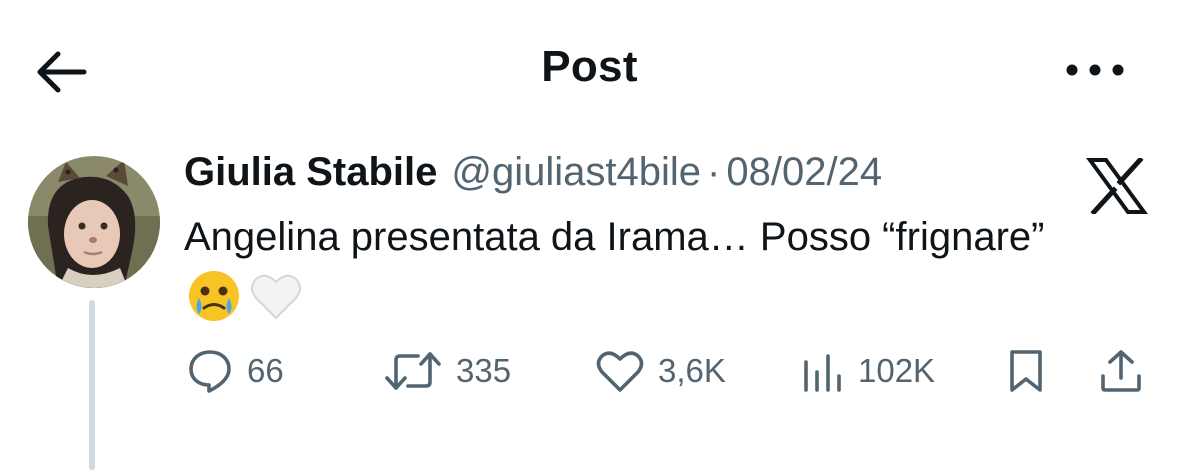 This screenshot has width=1179, height=470. Describe the element at coordinates (235, 371) in the screenshot. I see `reply-button: 66` at that location.